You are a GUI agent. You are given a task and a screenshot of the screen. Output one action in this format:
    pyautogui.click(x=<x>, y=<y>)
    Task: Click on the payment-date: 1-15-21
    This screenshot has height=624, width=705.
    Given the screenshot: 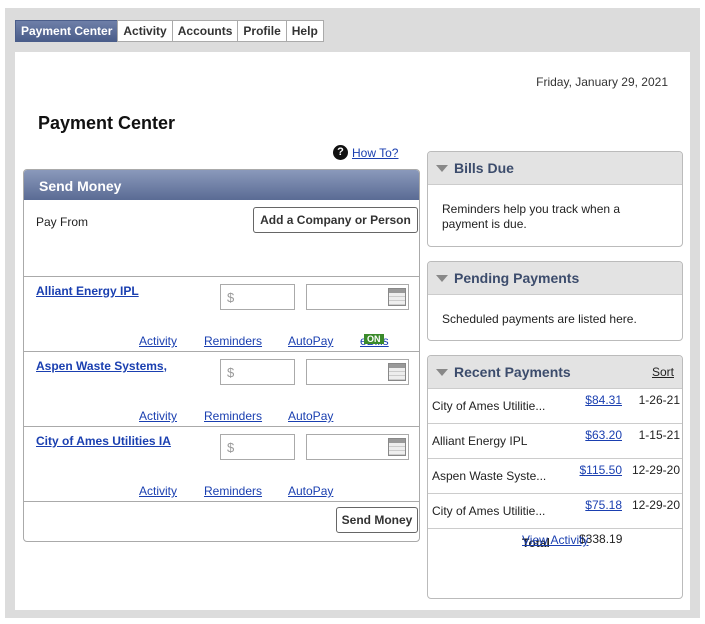 What is the action you would take?
    pyautogui.click(x=659, y=435)
    